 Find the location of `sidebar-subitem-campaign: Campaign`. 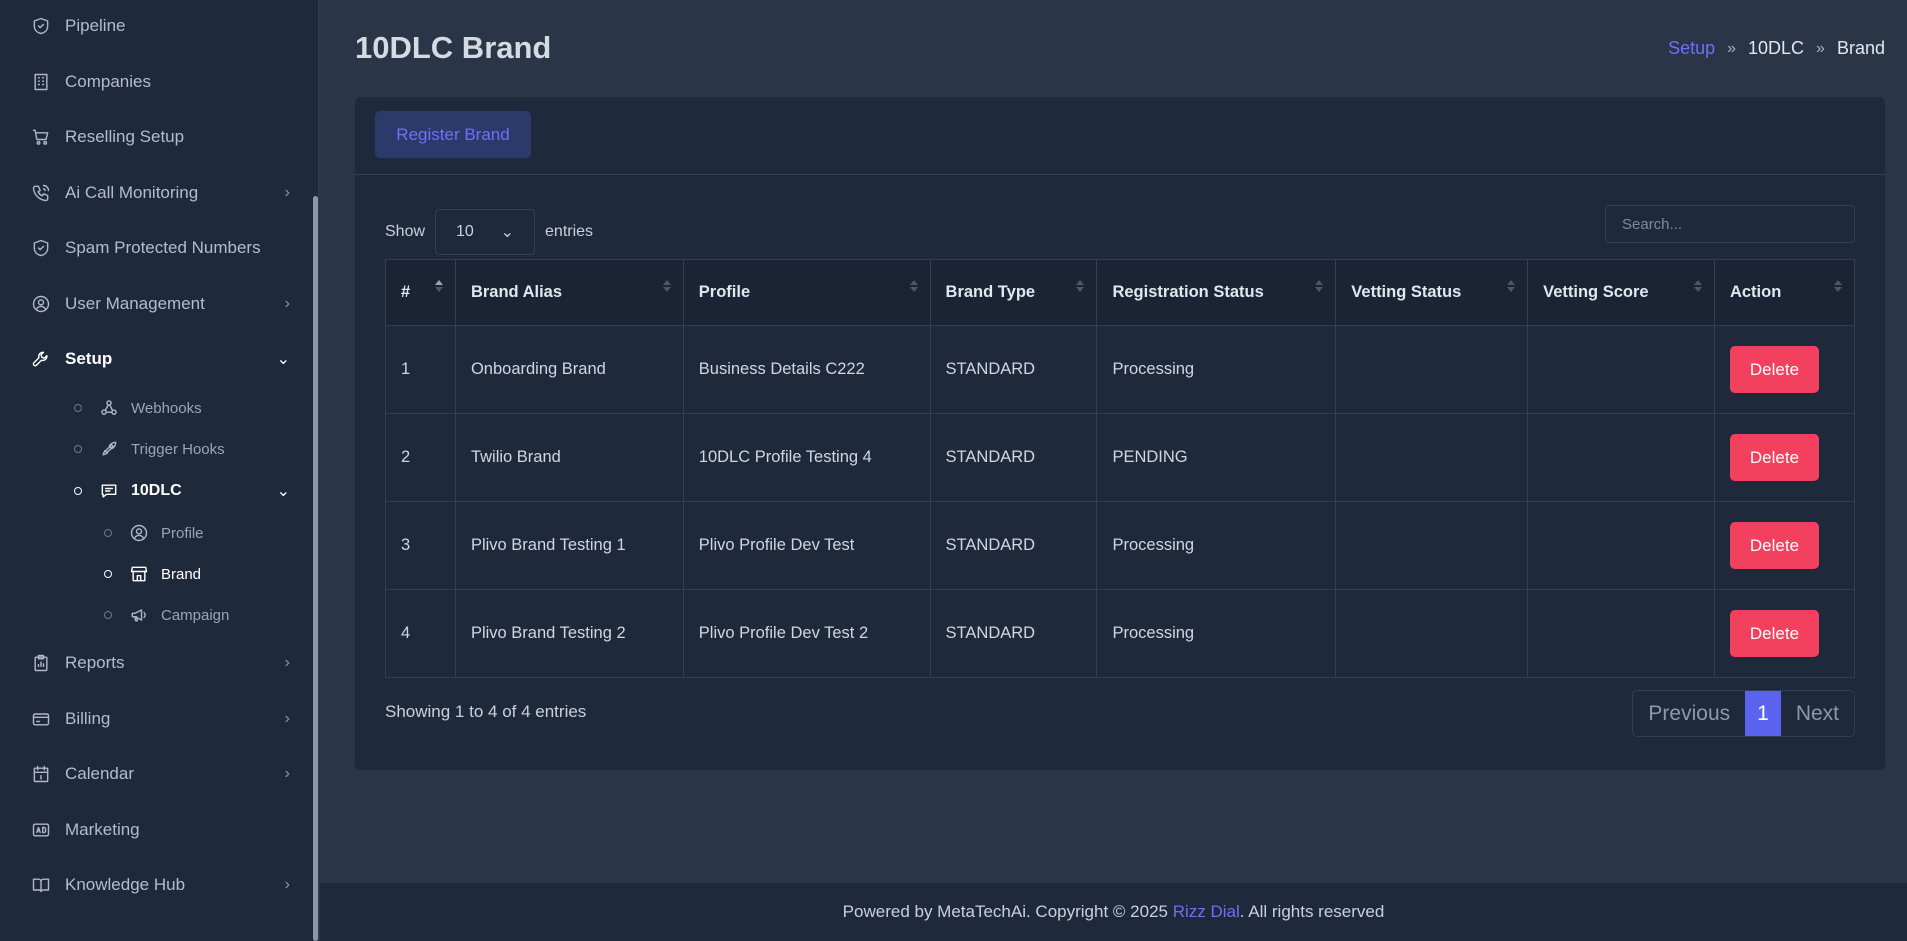

sidebar-subitem-campaign: Campaign is located at coordinates (166, 615).